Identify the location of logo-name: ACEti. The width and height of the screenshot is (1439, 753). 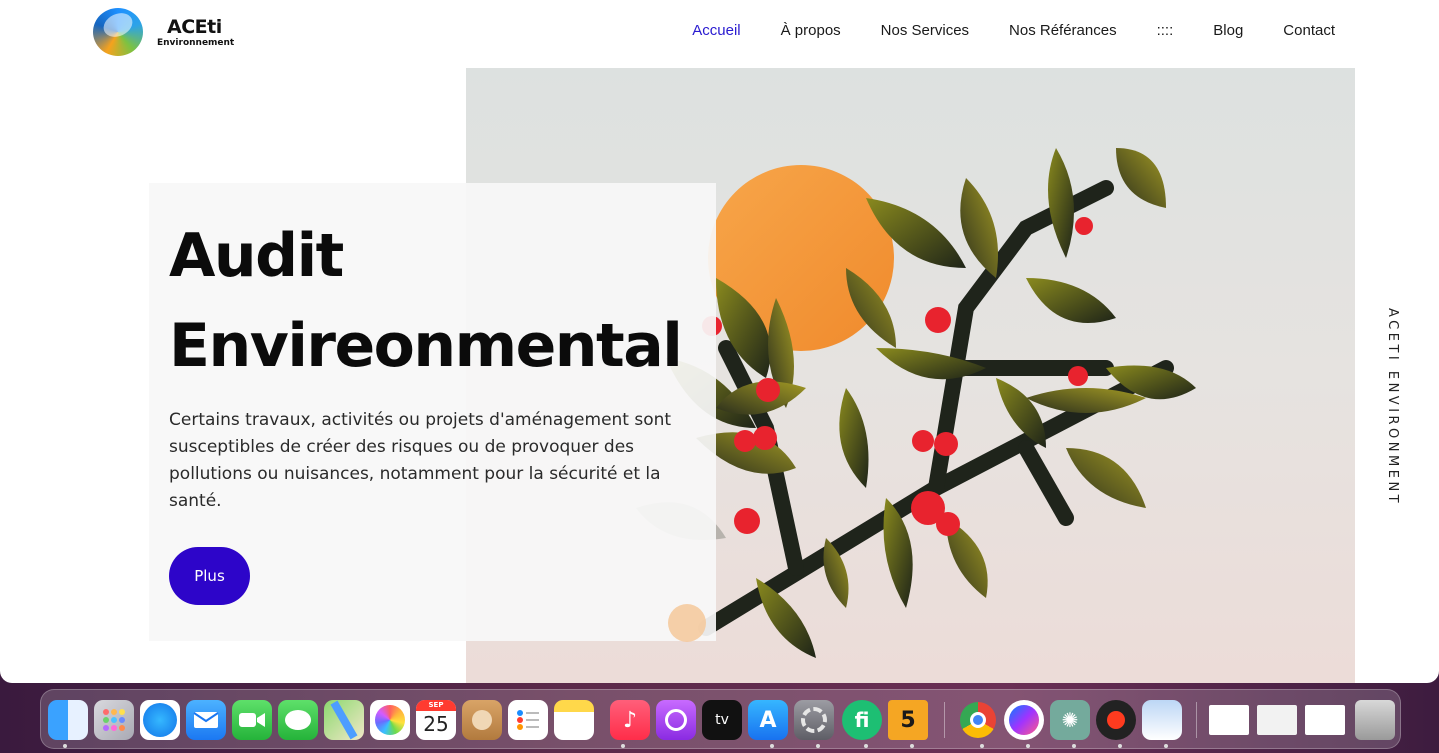
(194, 27).